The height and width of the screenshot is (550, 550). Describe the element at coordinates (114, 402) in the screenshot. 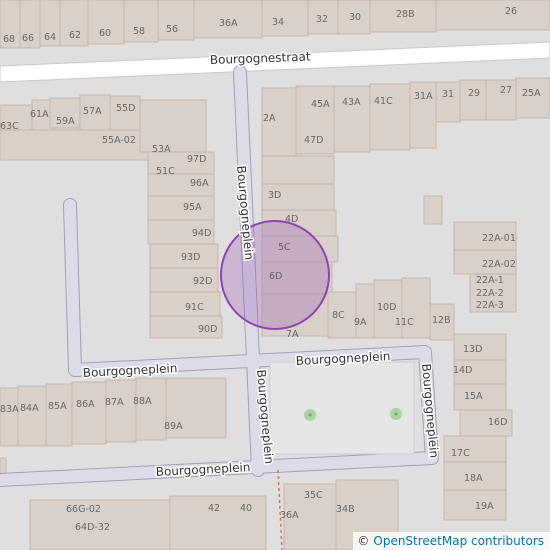

I see `house-number-label: 87A` at that location.